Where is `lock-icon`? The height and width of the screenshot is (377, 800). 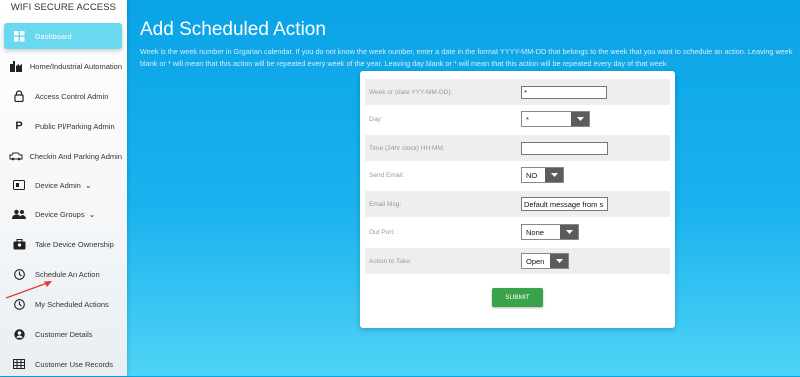 lock-icon is located at coordinates (19, 96).